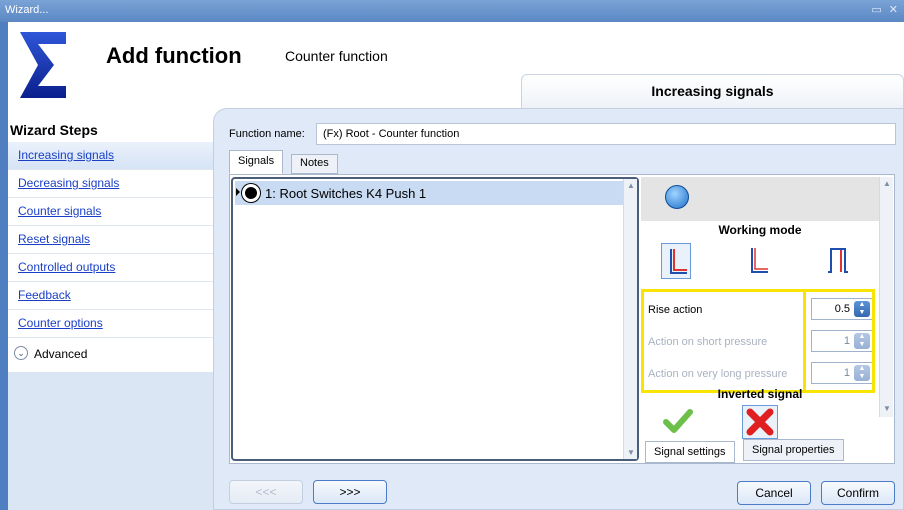 The height and width of the screenshot is (510, 904). What do you see at coordinates (266, 492) in the screenshot?
I see `previous-button: <<<` at bounding box center [266, 492].